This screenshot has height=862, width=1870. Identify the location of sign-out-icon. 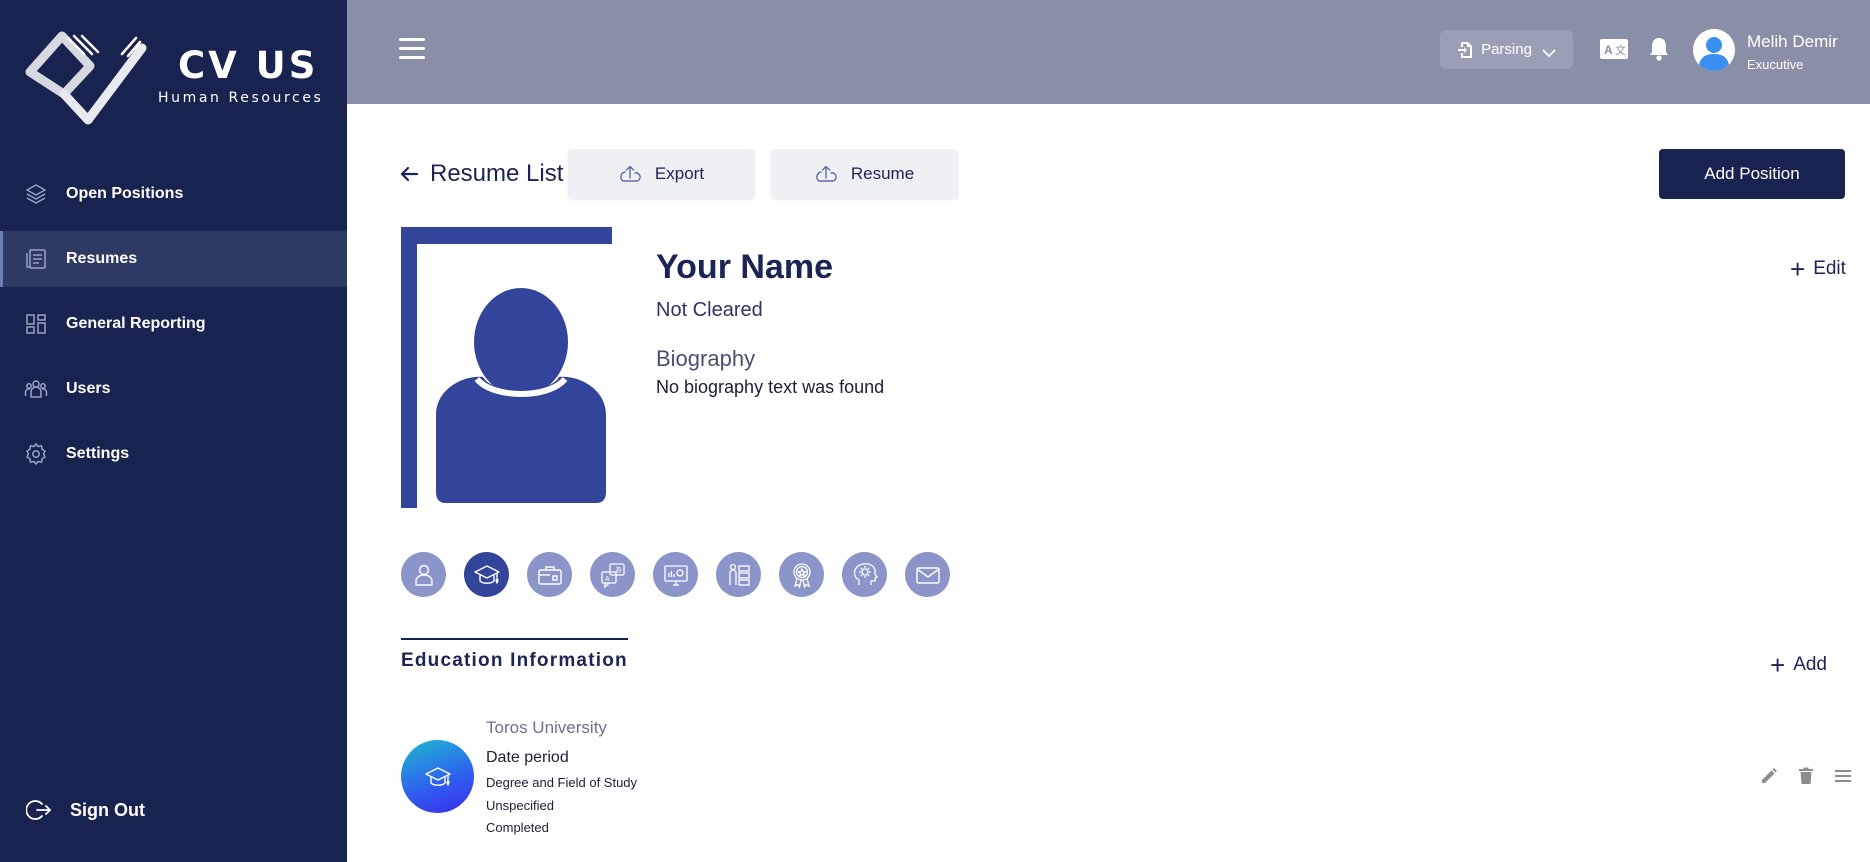
(38, 810).